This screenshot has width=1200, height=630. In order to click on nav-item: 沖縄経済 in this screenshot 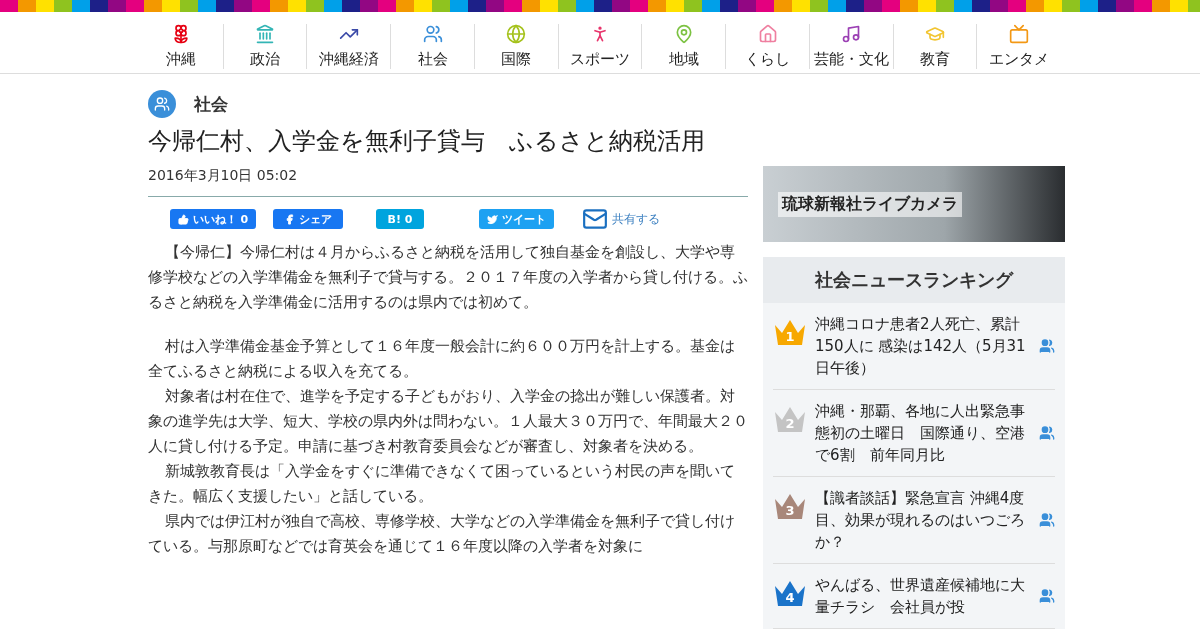, I will do `click(349, 46)`.